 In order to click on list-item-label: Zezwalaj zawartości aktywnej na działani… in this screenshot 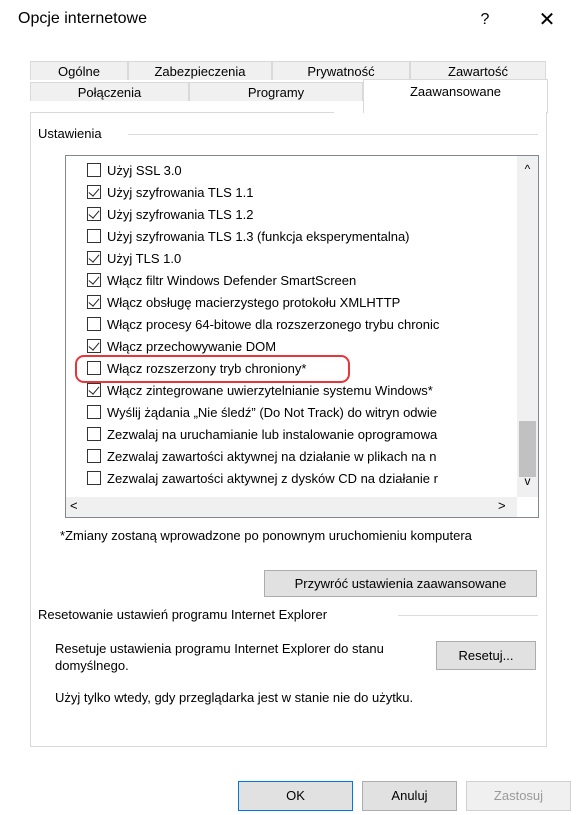, I will do `click(272, 456)`.